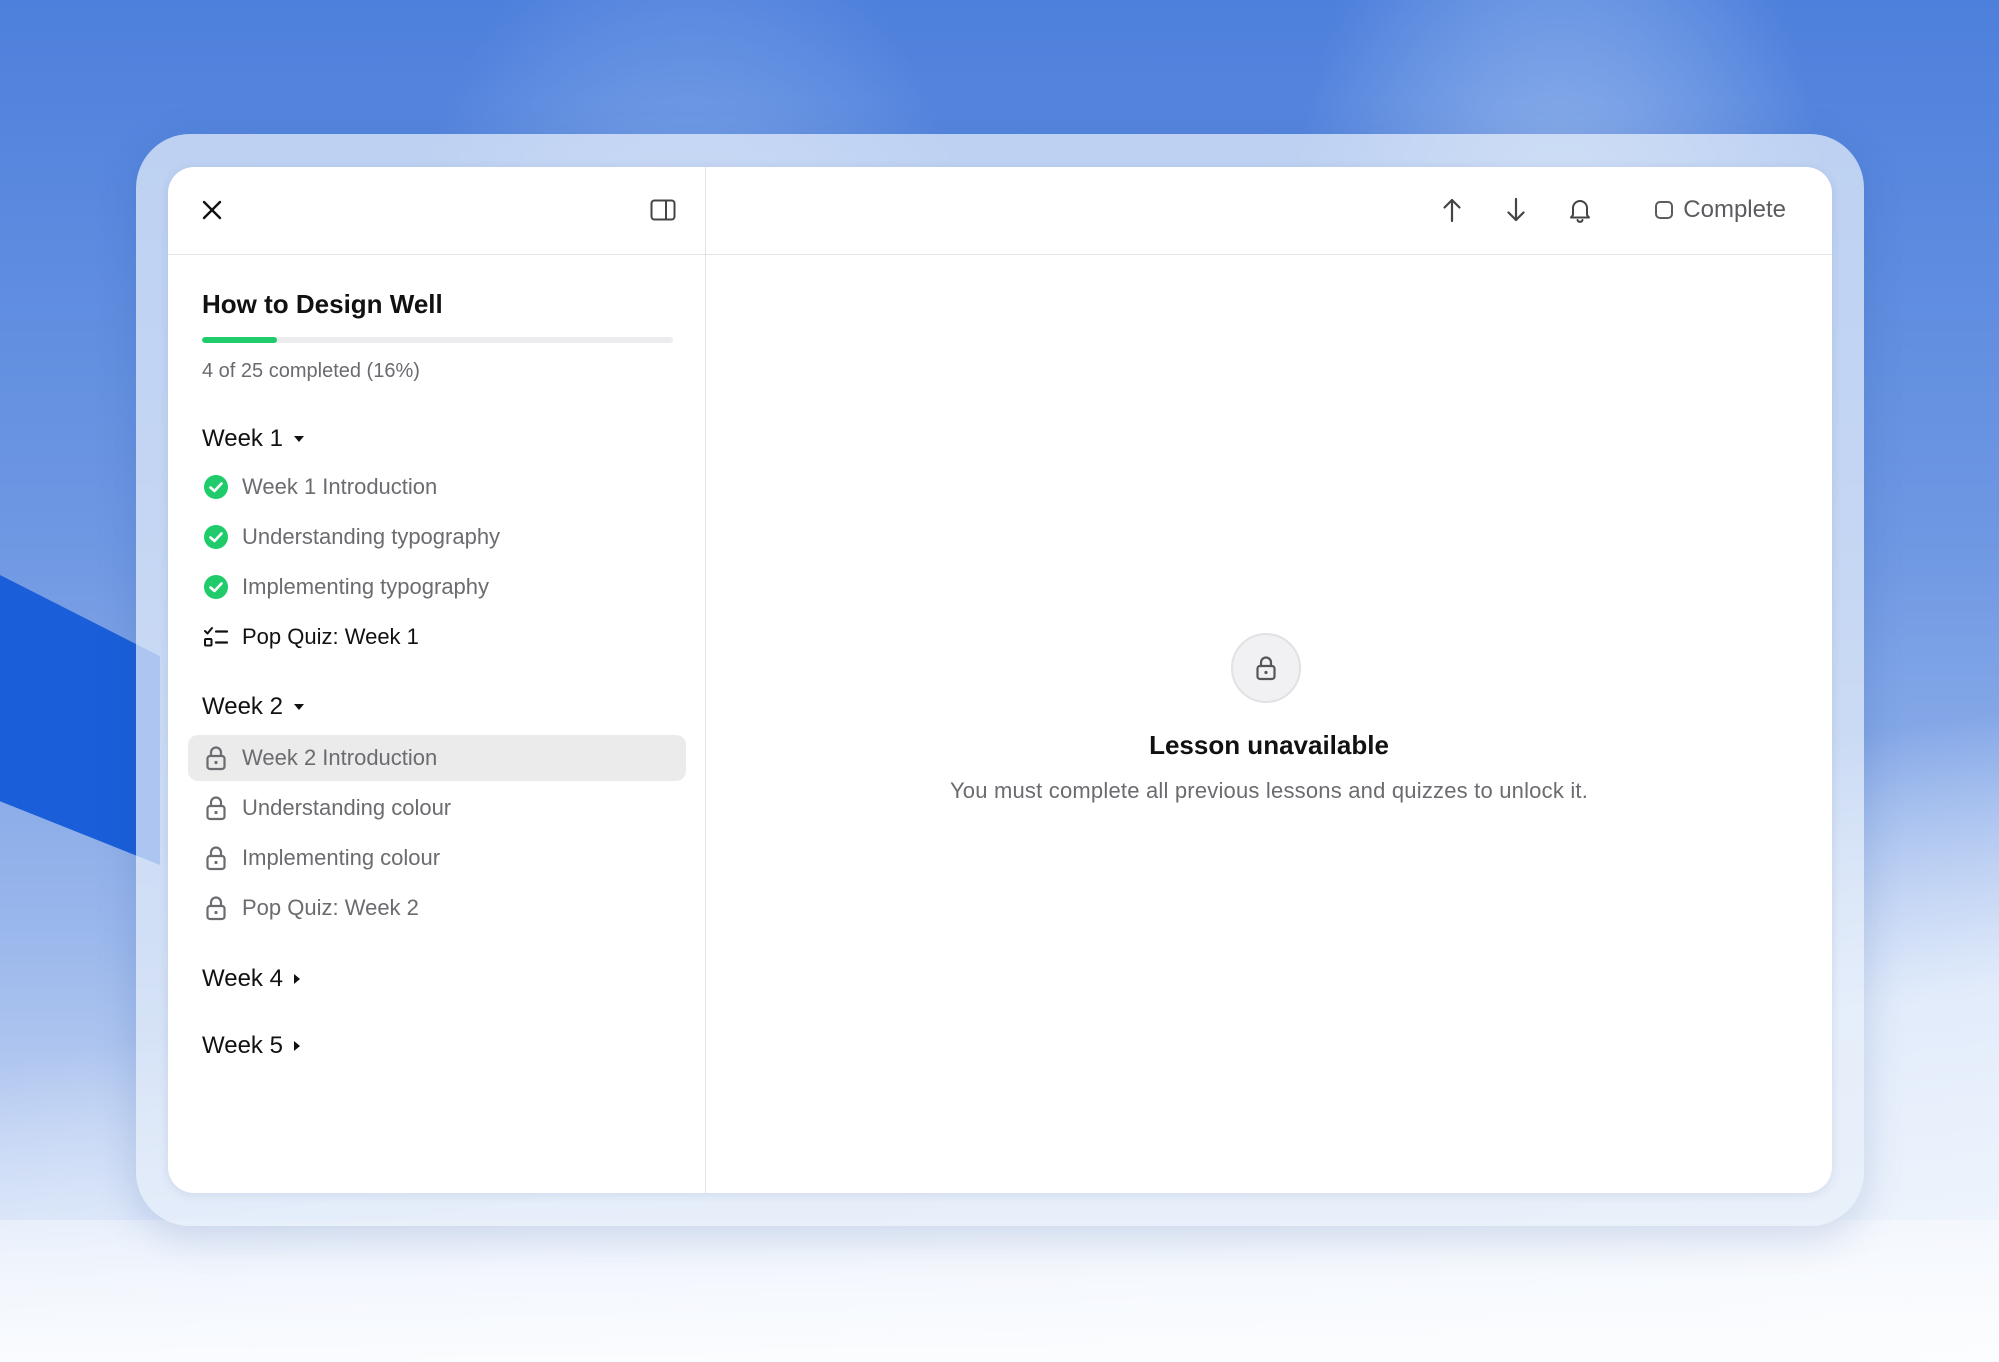  I want to click on complete-label: Complete, so click(1734, 209).